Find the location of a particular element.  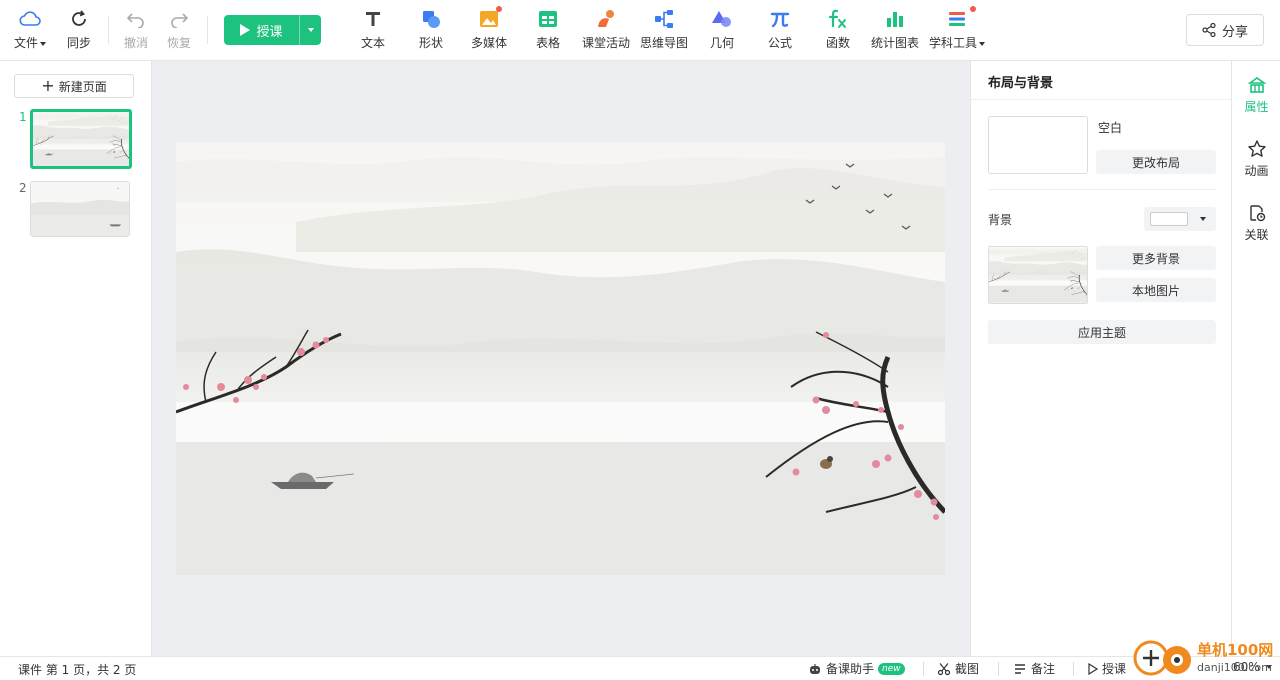

notes-label: 备注 is located at coordinates (1043, 669).